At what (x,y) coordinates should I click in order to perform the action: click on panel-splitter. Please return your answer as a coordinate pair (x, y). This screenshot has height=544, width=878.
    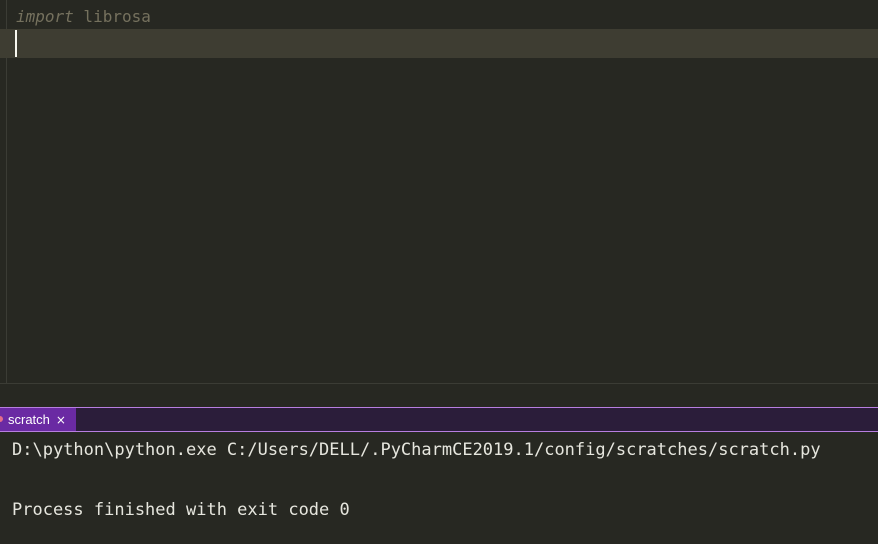
    Looking at the image, I should click on (439, 395).